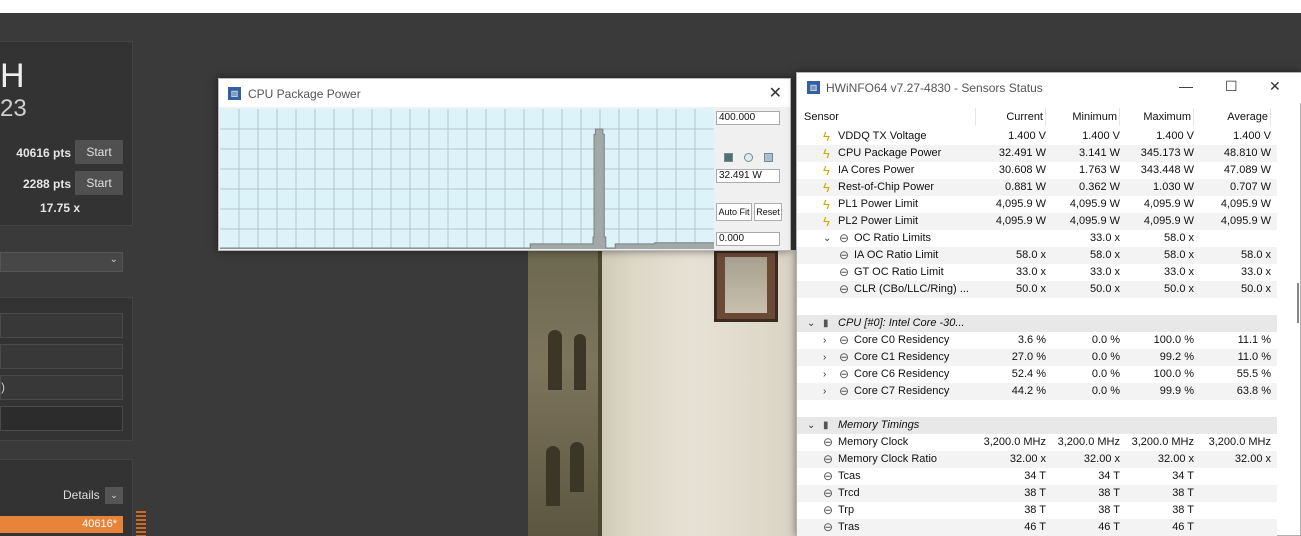 The height and width of the screenshot is (536, 1301). Describe the element at coordinates (1028, 374) in the screenshot. I see `current-value: 52.4 %` at that location.